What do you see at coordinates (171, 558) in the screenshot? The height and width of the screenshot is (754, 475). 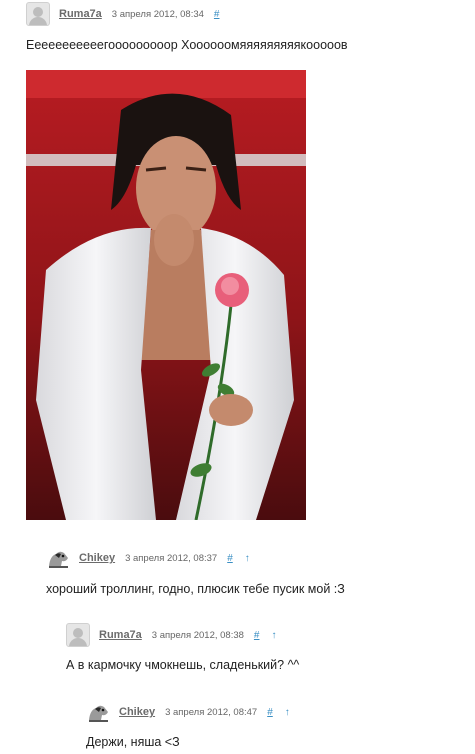 I see `comment-date: 3 апреля 2012, 08:37` at bounding box center [171, 558].